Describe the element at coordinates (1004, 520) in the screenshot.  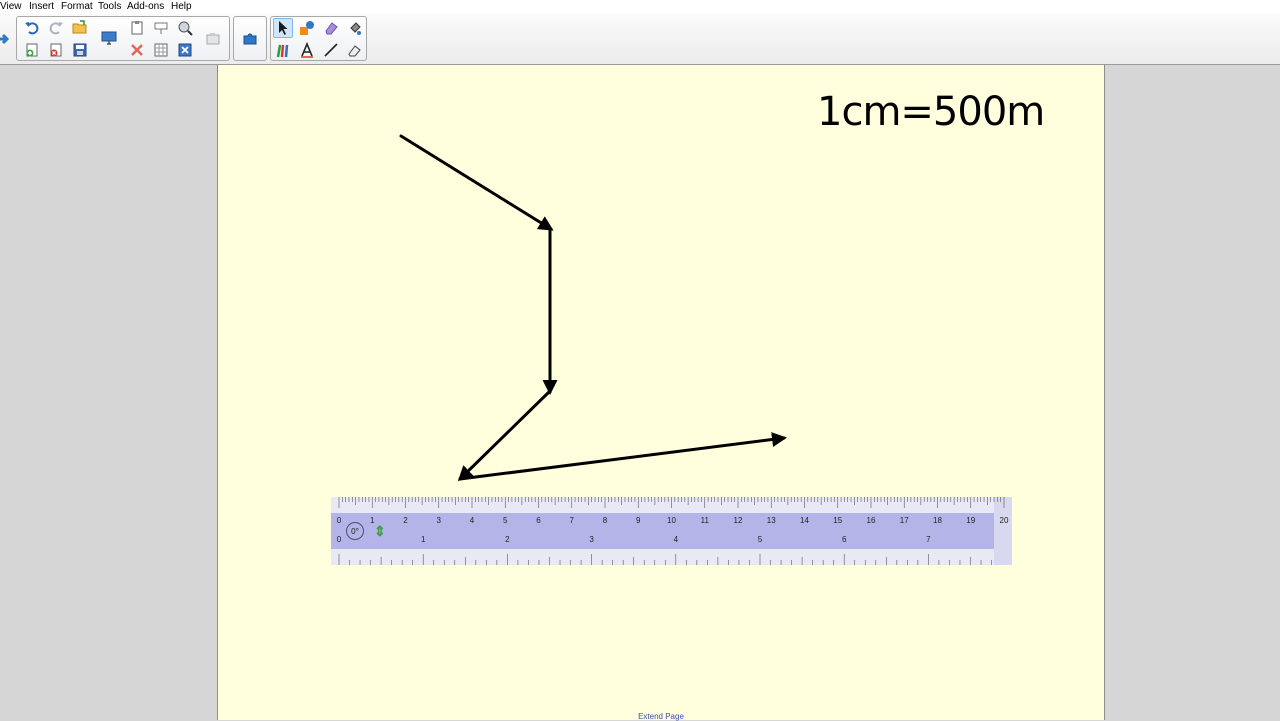
I see `ruler-cm-label: 20` at that location.